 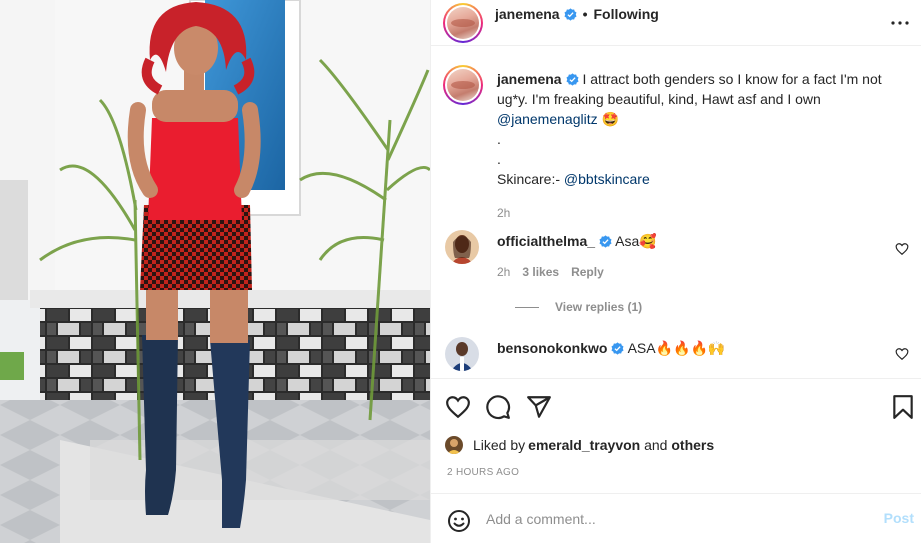 I want to click on comment-icon, so click(x=498, y=407).